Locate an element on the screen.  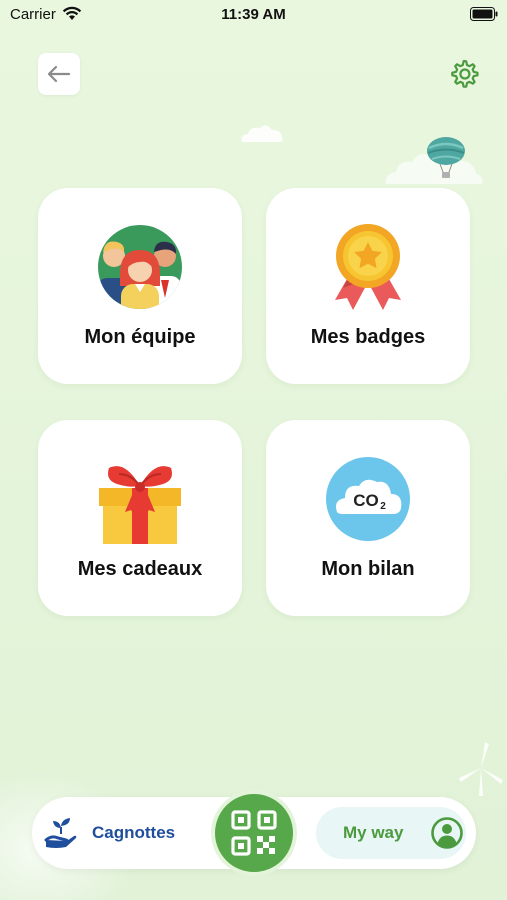
battery-icon is located at coordinates (484, 14).